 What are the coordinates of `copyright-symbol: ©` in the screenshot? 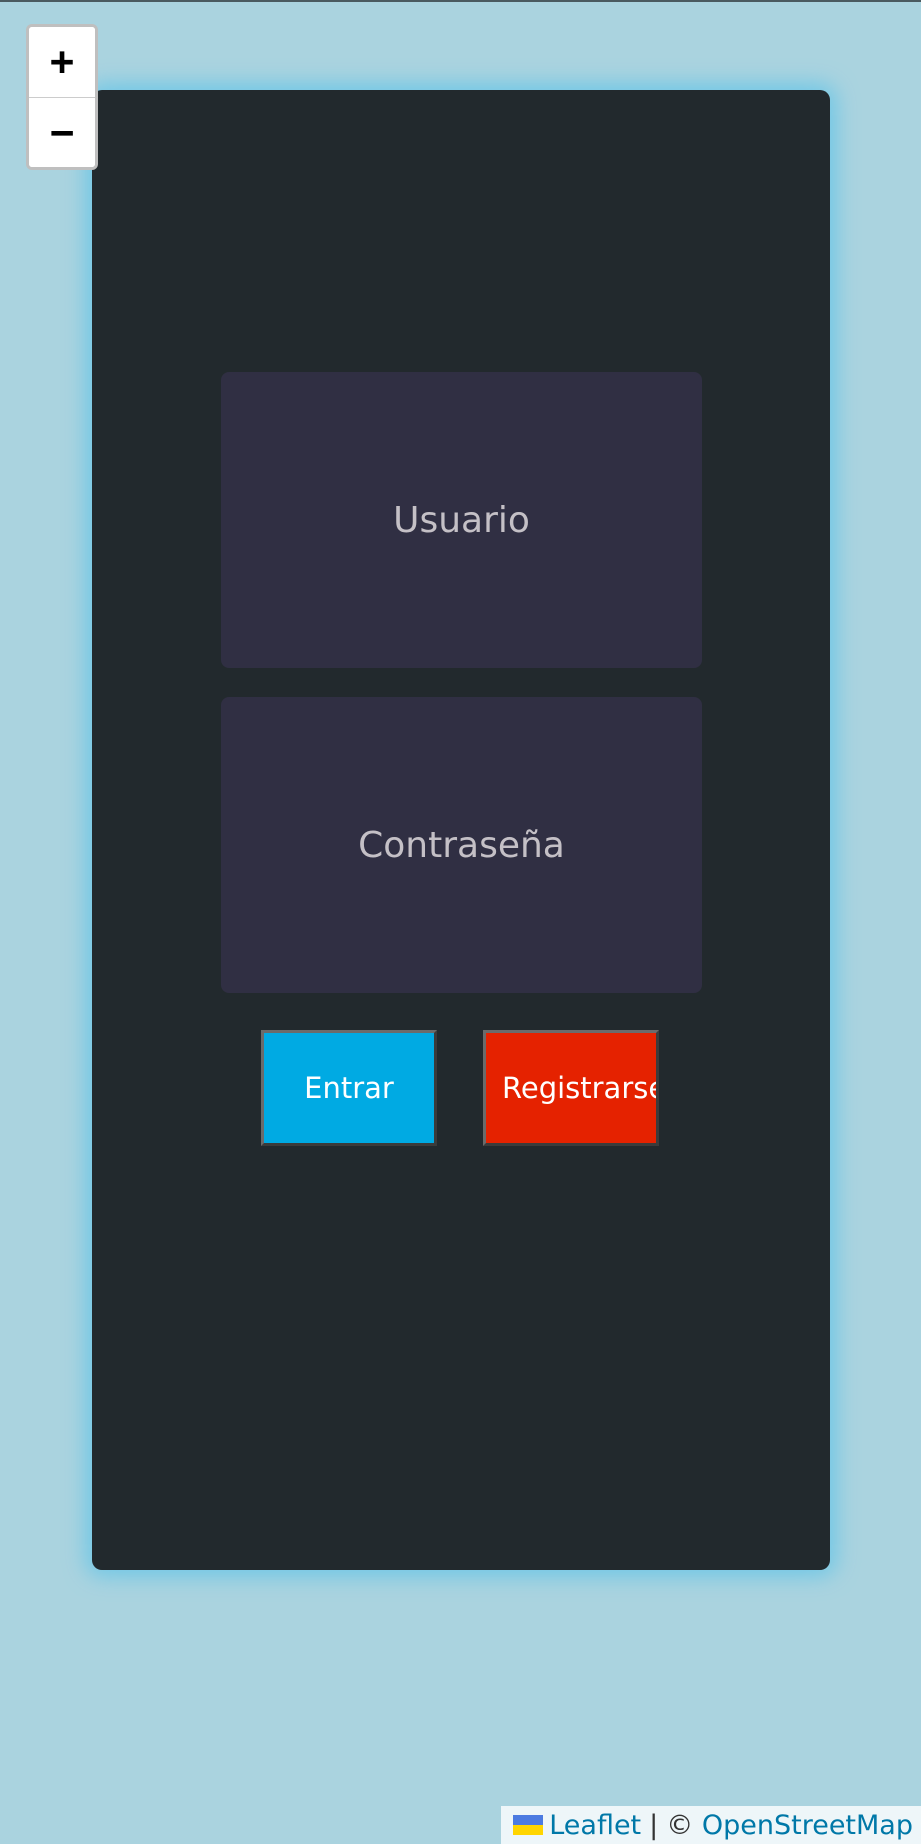 It's located at (680, 1825).